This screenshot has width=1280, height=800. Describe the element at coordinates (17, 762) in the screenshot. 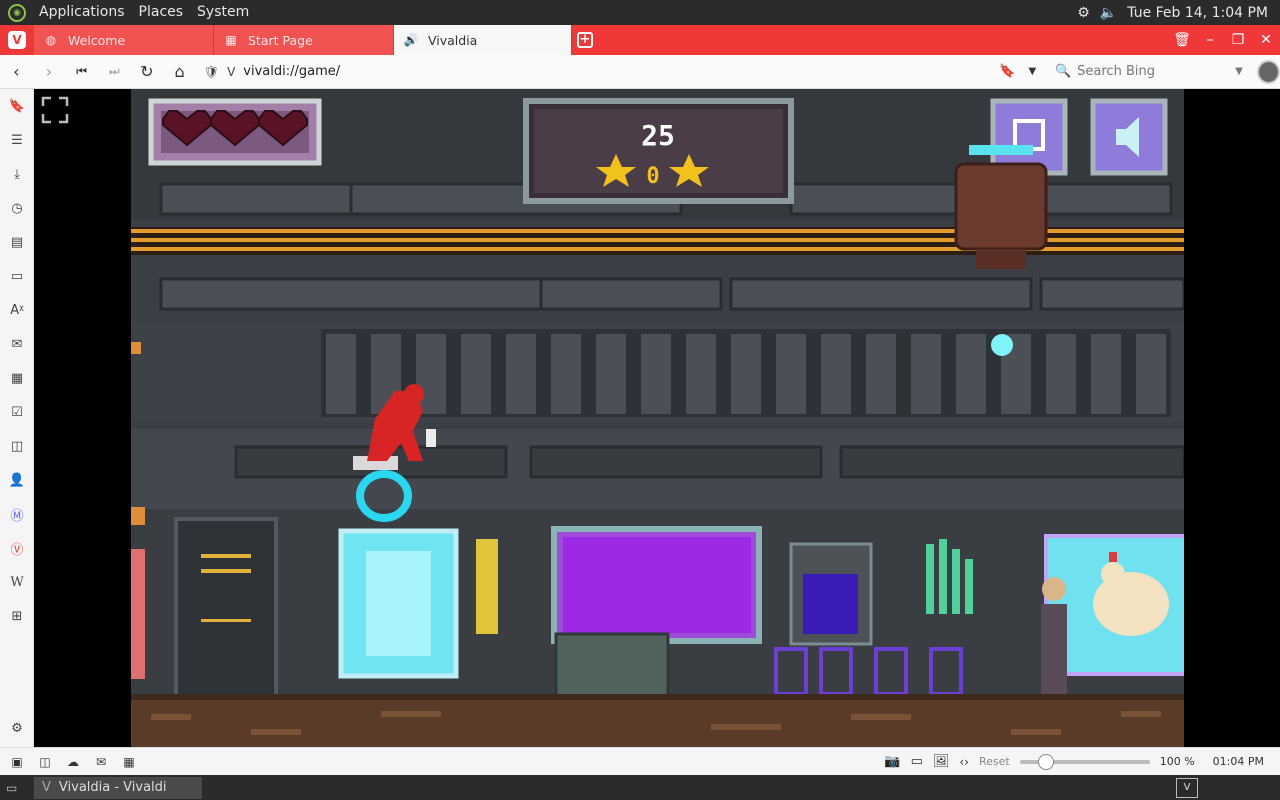

I see `panel-toggle-icon: ▣` at that location.